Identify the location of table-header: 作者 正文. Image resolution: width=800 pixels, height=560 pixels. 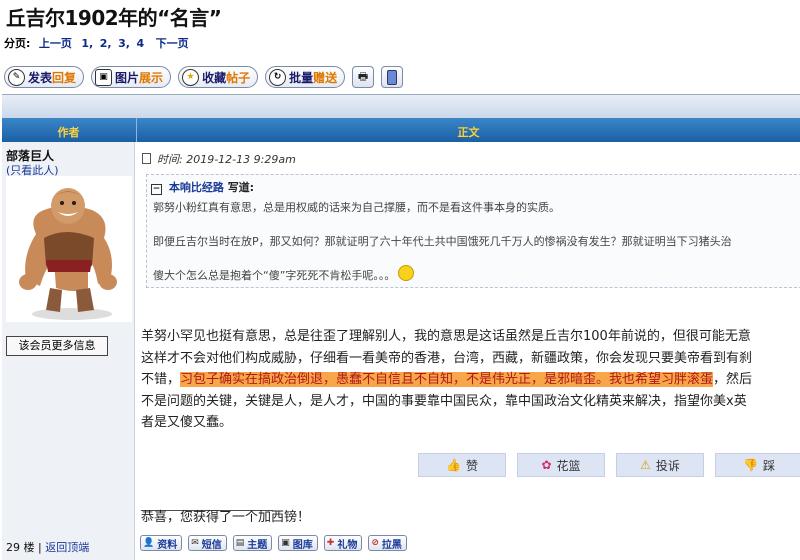
(401, 130).